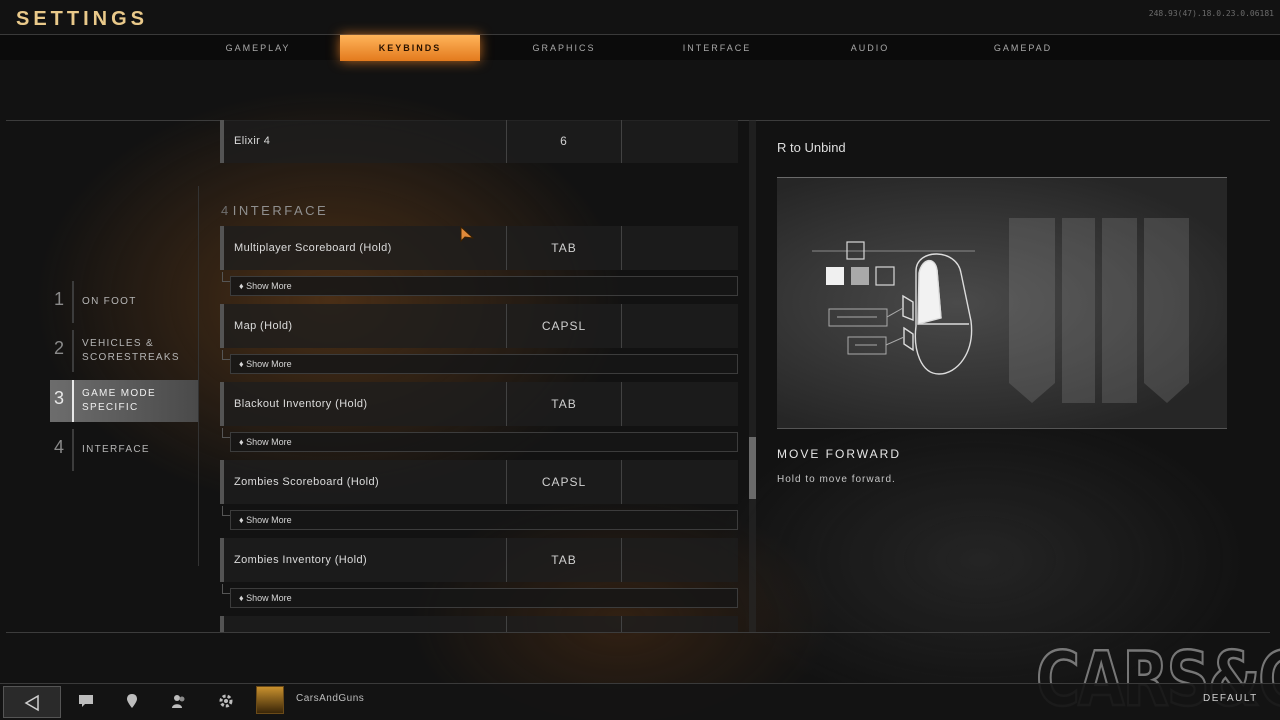  What do you see at coordinates (410, 48) in the screenshot?
I see `tab-keybinds: KEYBINDS` at bounding box center [410, 48].